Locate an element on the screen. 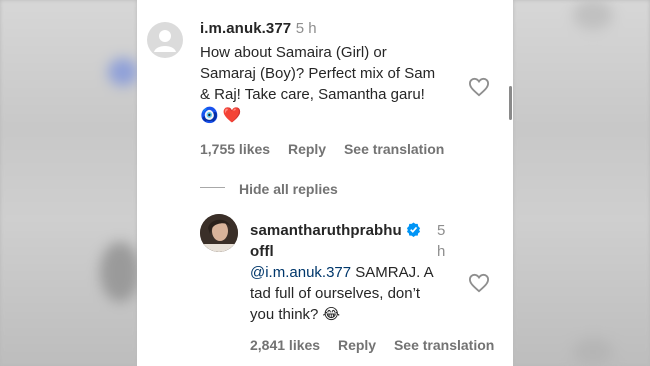 The width and height of the screenshot is (650, 366). commenter-avatar is located at coordinates (165, 40).